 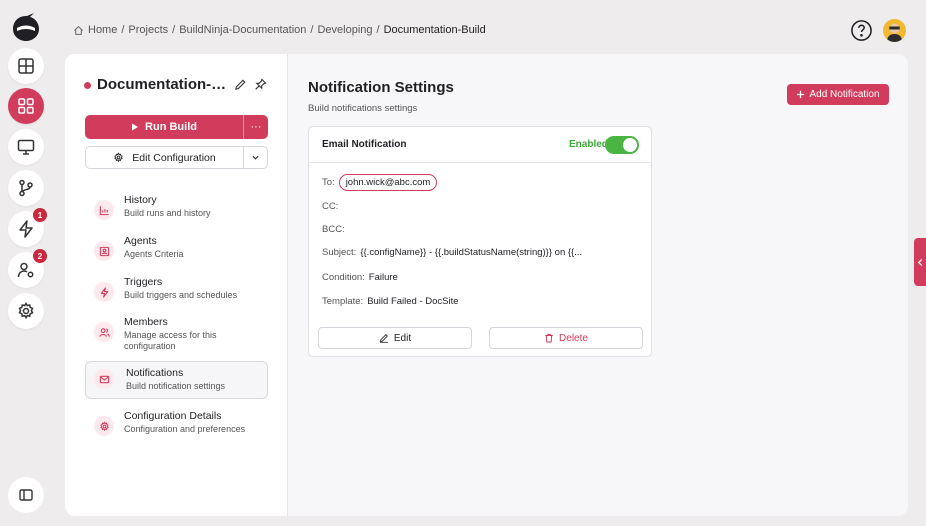 I want to click on grid-icon, so click(x=26, y=106).